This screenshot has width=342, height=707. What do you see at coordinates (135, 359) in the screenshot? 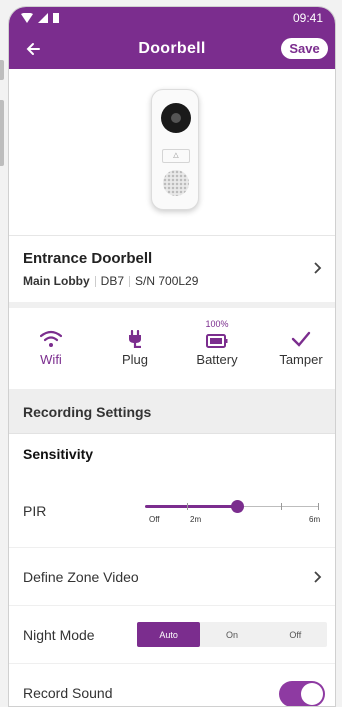
I see `status-label: Plug` at bounding box center [135, 359].